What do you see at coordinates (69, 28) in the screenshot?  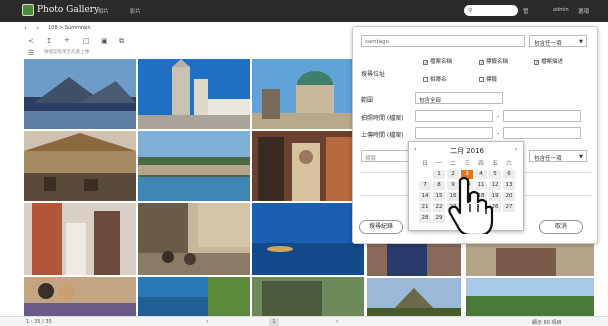 I see `breadcrumb: 108 > Summrain` at bounding box center [69, 28].